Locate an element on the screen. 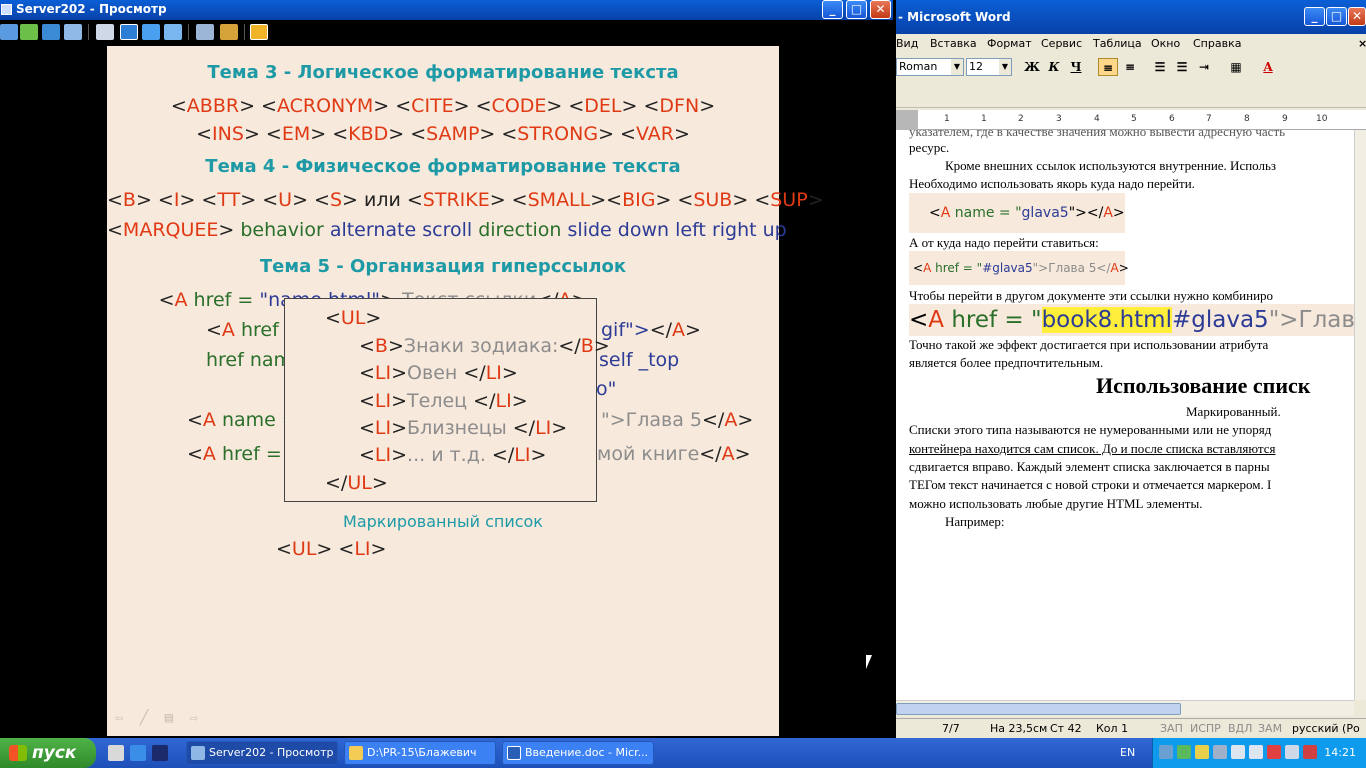  align-center-icon: ≡ is located at coordinates (1130, 67).